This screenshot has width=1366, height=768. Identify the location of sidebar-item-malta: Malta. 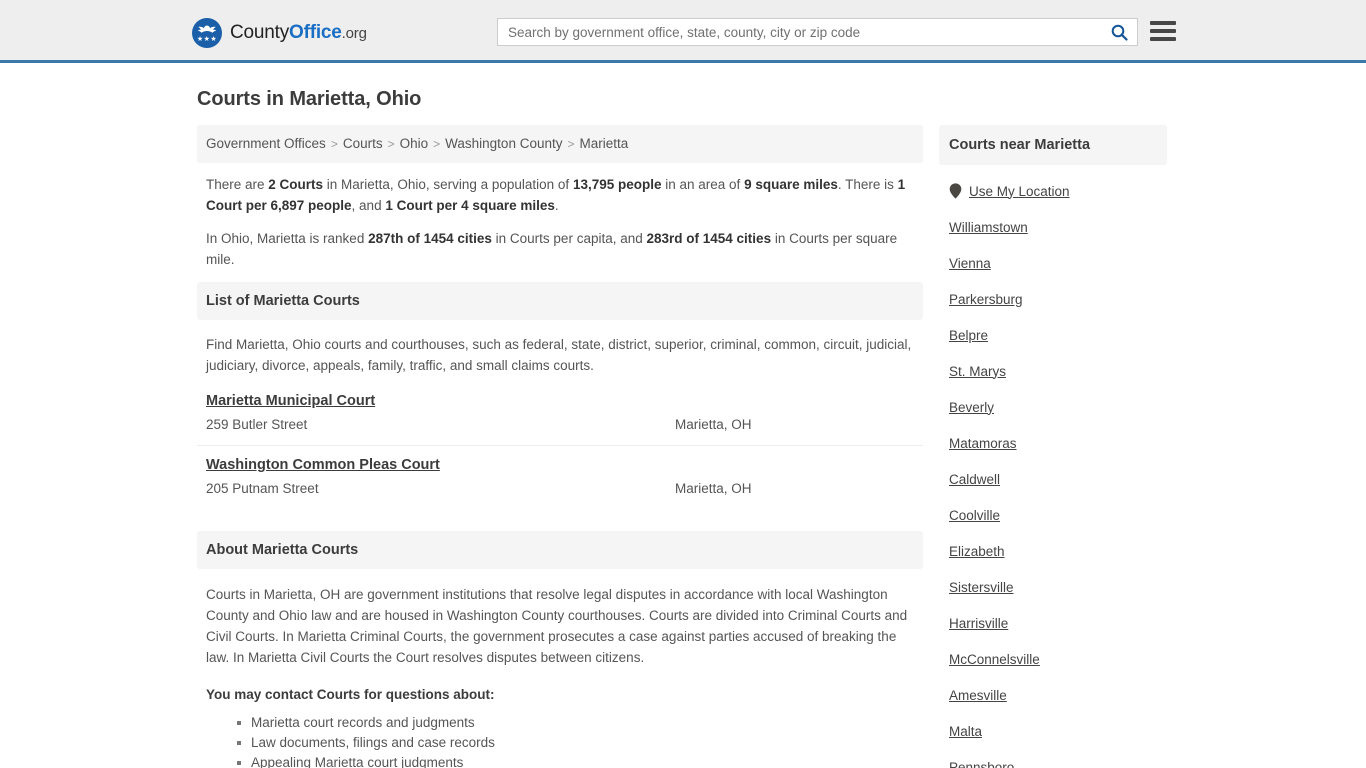
(1053, 731).